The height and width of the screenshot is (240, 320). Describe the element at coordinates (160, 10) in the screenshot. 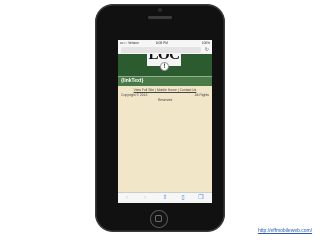

I see `front-camera` at that location.